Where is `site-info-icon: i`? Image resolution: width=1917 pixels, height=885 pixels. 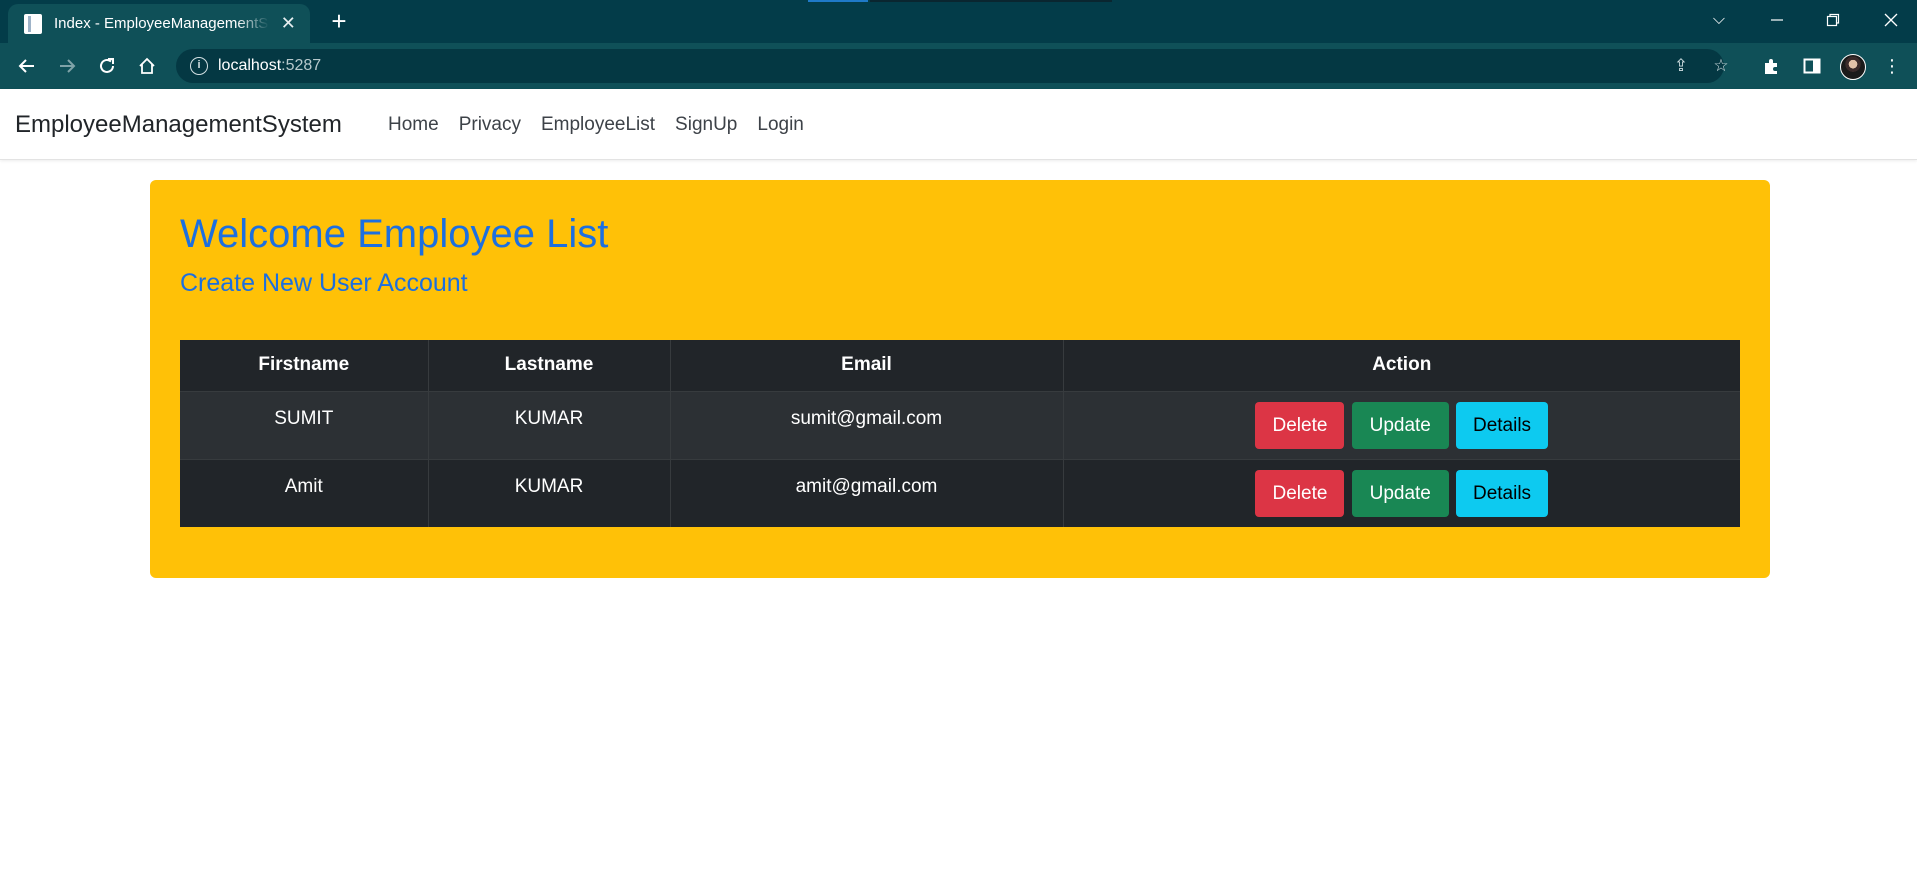 site-info-icon: i is located at coordinates (199, 66).